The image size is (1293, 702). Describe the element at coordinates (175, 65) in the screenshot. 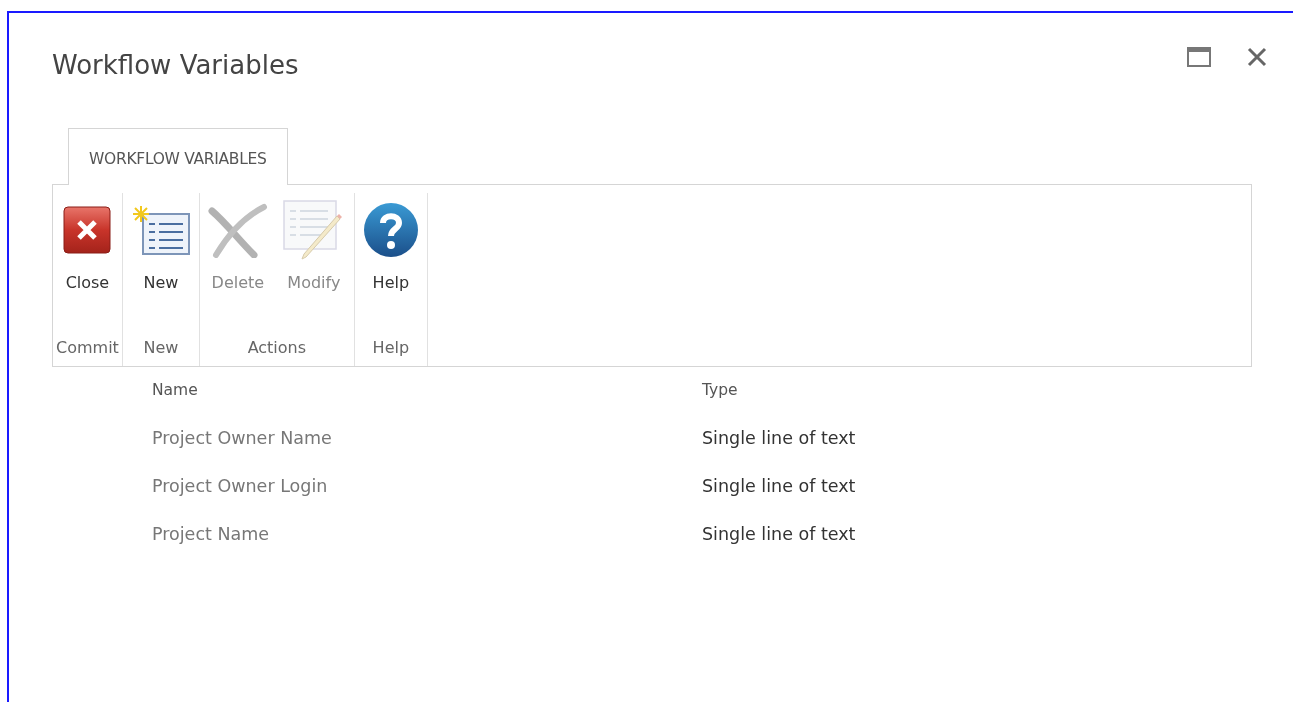

I see `window-title: Workflow Variables` at that location.